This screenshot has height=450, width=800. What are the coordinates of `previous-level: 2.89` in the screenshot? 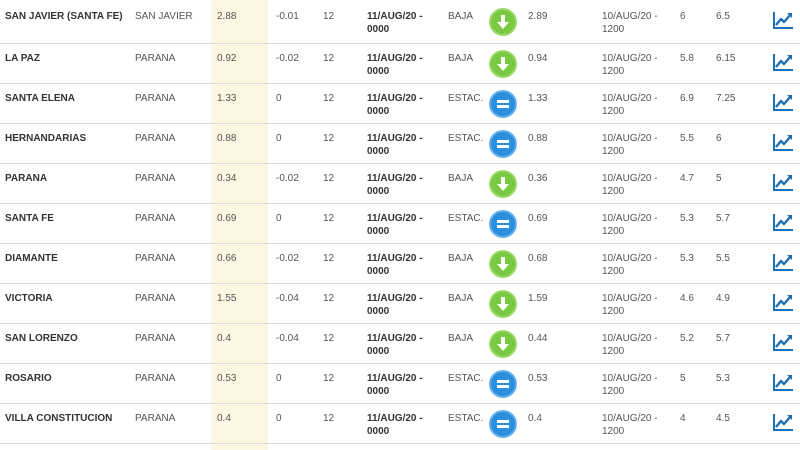 It's located at (538, 16).